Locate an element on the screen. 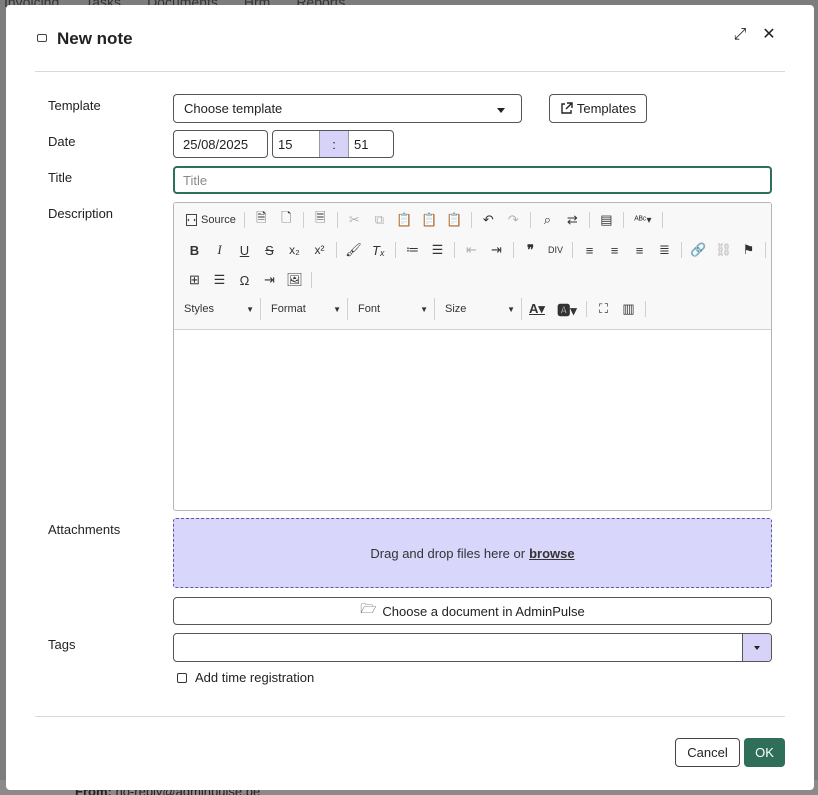  spellcheck-icon: ᴬᴮᶜ▾ is located at coordinates (643, 220).